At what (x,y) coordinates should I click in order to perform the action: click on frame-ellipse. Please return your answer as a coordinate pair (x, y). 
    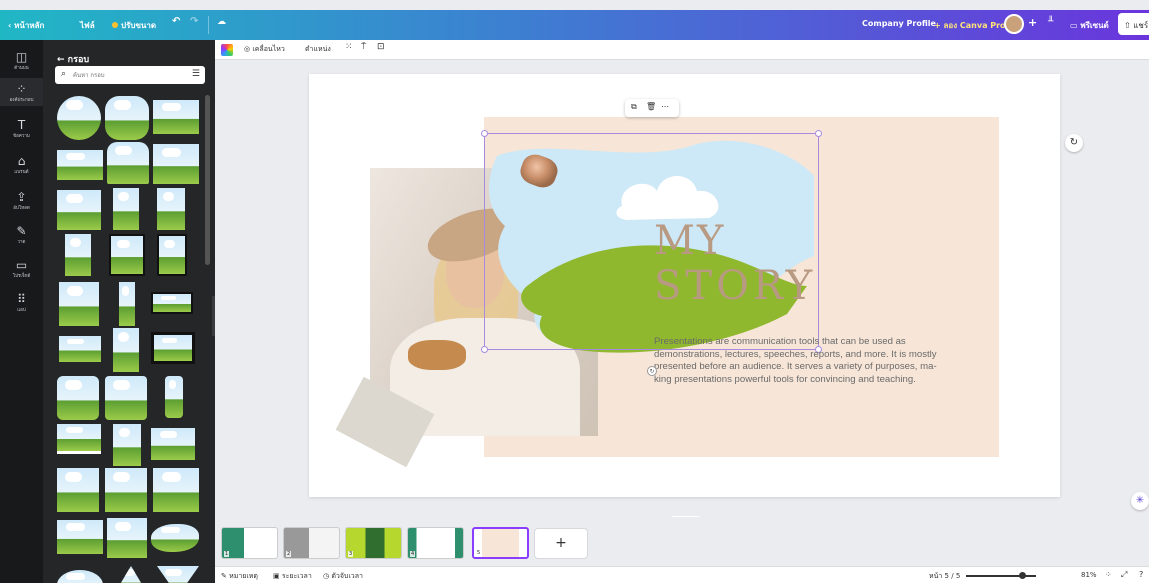
    Looking at the image, I should click on (80, 576).